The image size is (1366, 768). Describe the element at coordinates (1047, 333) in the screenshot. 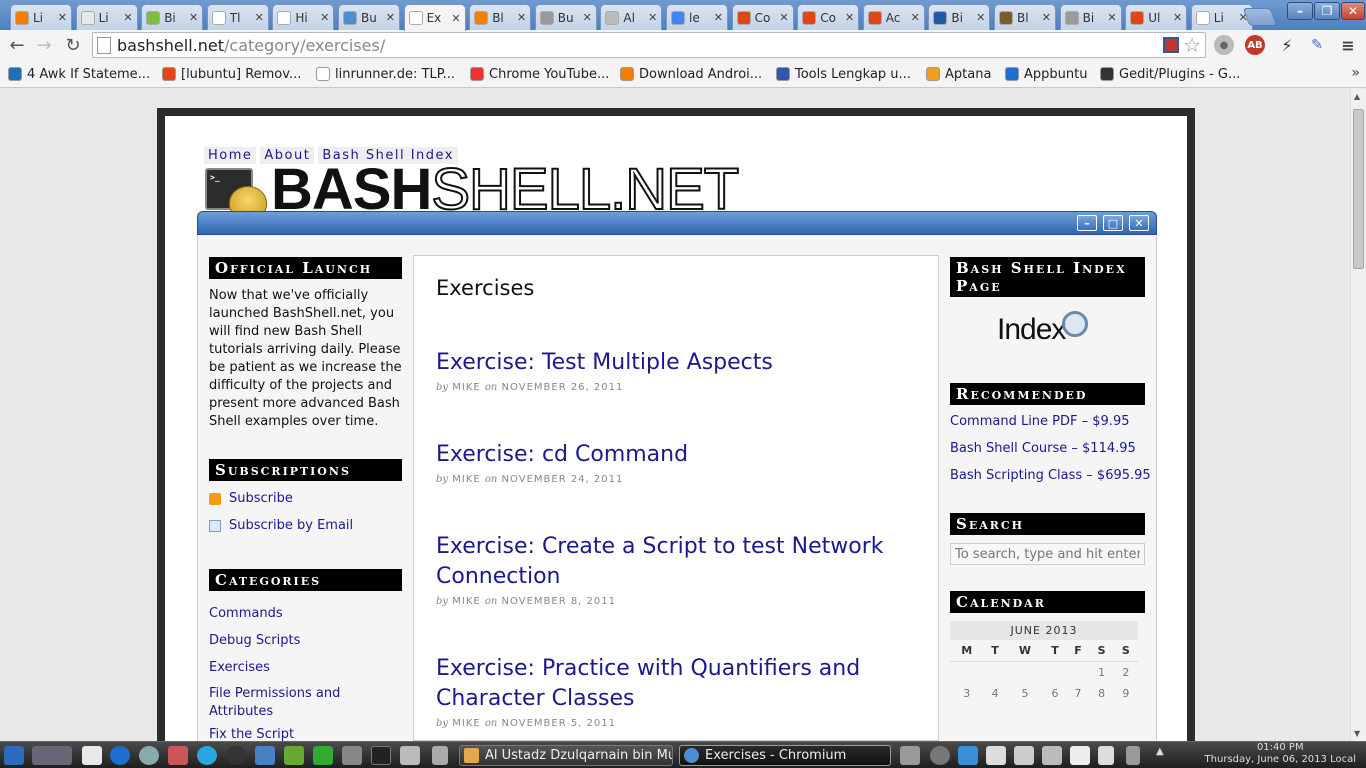

I see `index-logo: Index` at that location.